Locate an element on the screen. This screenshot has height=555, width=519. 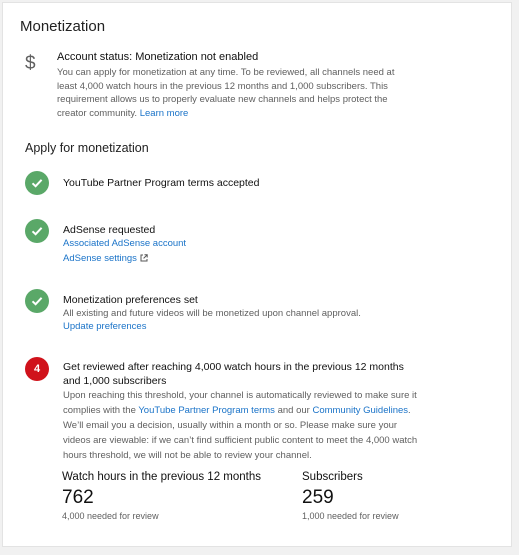
adsense-settings-link-wrap: AdSense settings is located at coordinates (105, 259).